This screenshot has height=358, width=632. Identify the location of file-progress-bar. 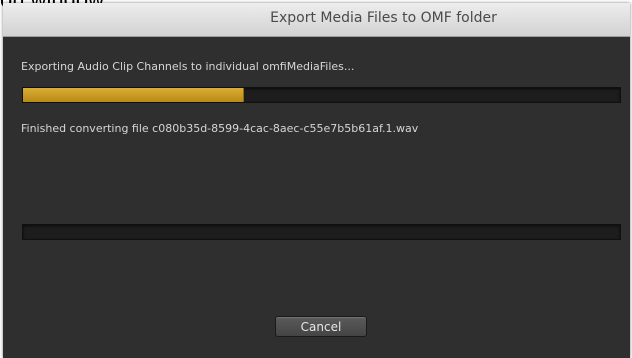
(321, 232).